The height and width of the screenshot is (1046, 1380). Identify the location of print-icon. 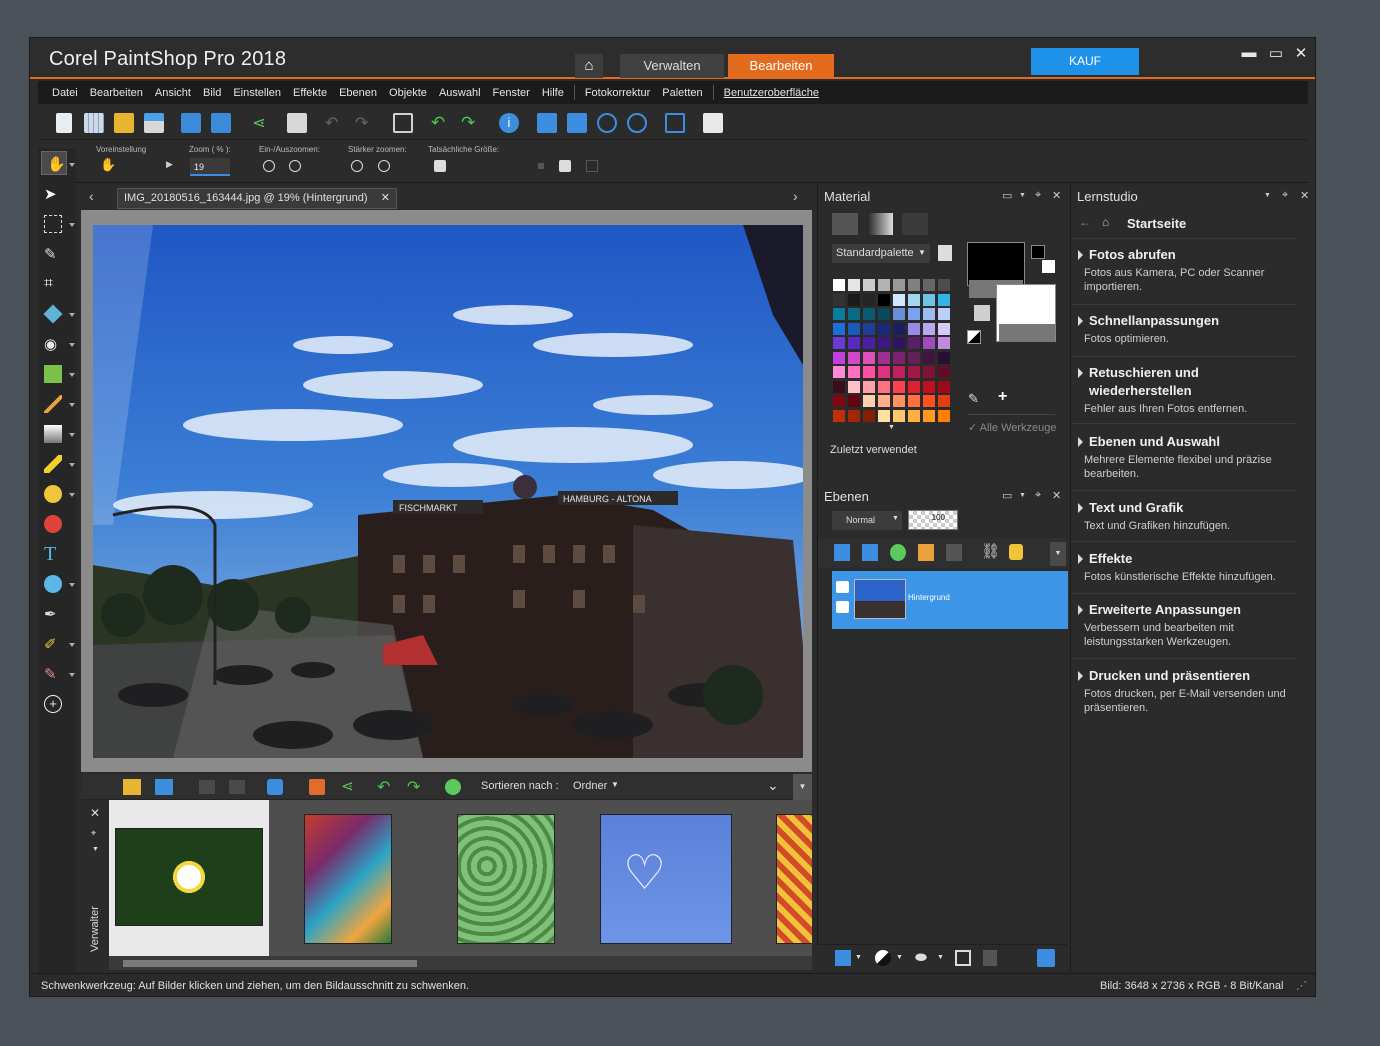
(297, 123).